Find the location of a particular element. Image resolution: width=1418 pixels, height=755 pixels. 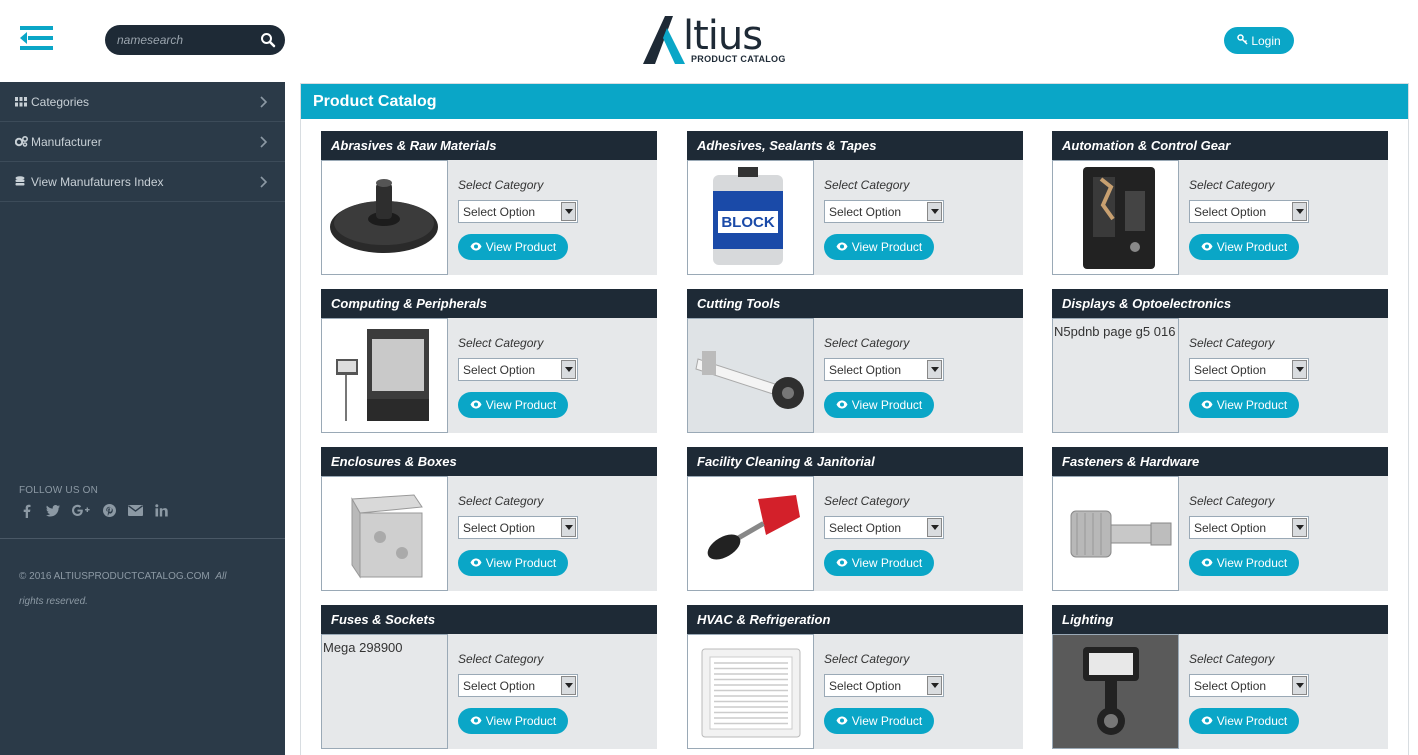

category-title: Fuses & Sockets is located at coordinates (489, 619).